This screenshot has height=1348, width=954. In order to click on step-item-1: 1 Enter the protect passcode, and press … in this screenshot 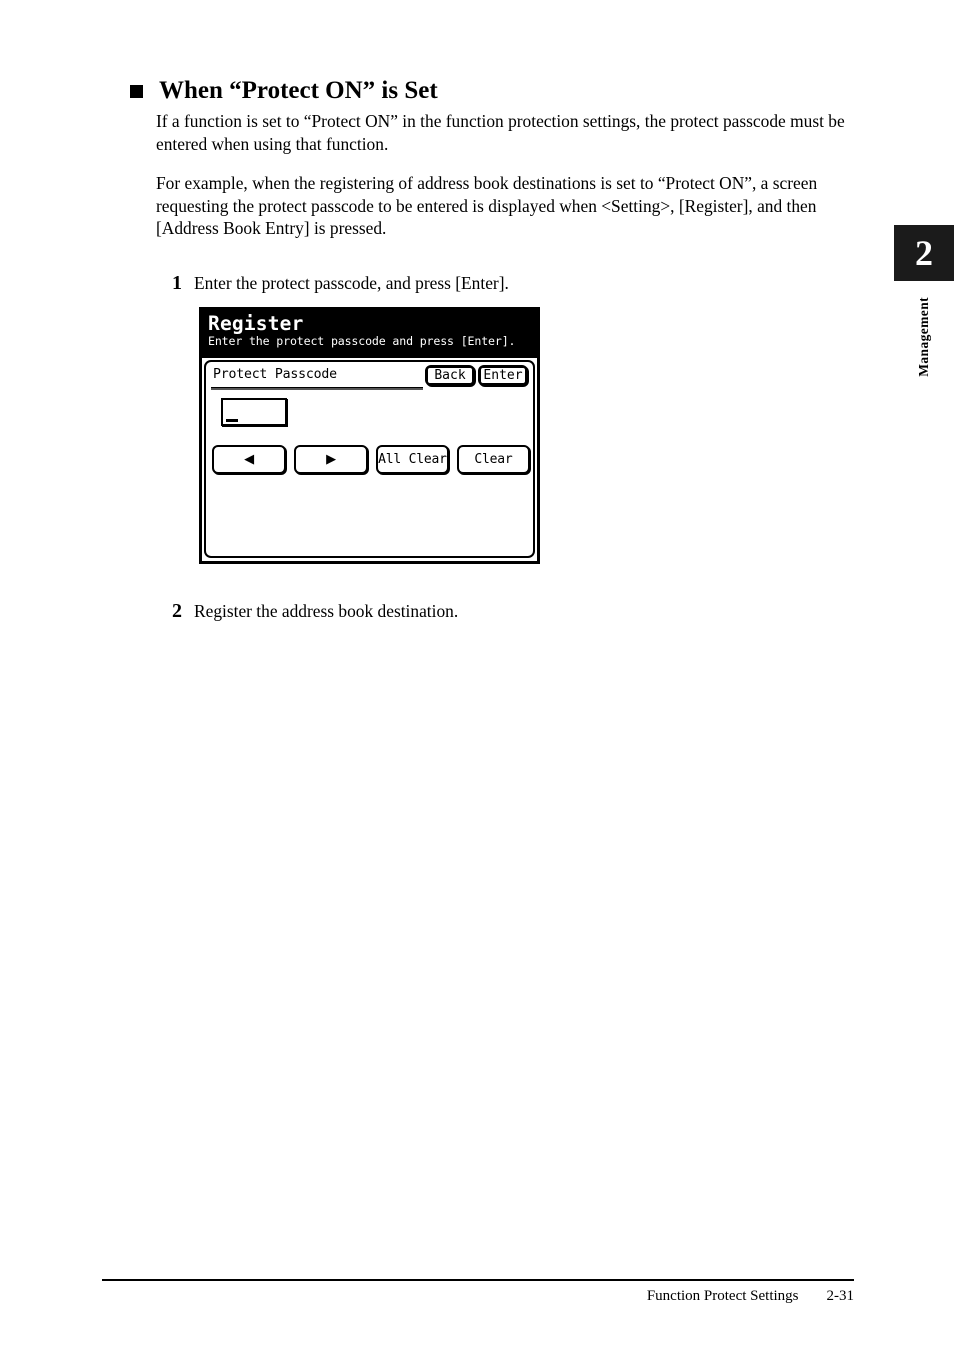, I will do `click(340, 283)`.